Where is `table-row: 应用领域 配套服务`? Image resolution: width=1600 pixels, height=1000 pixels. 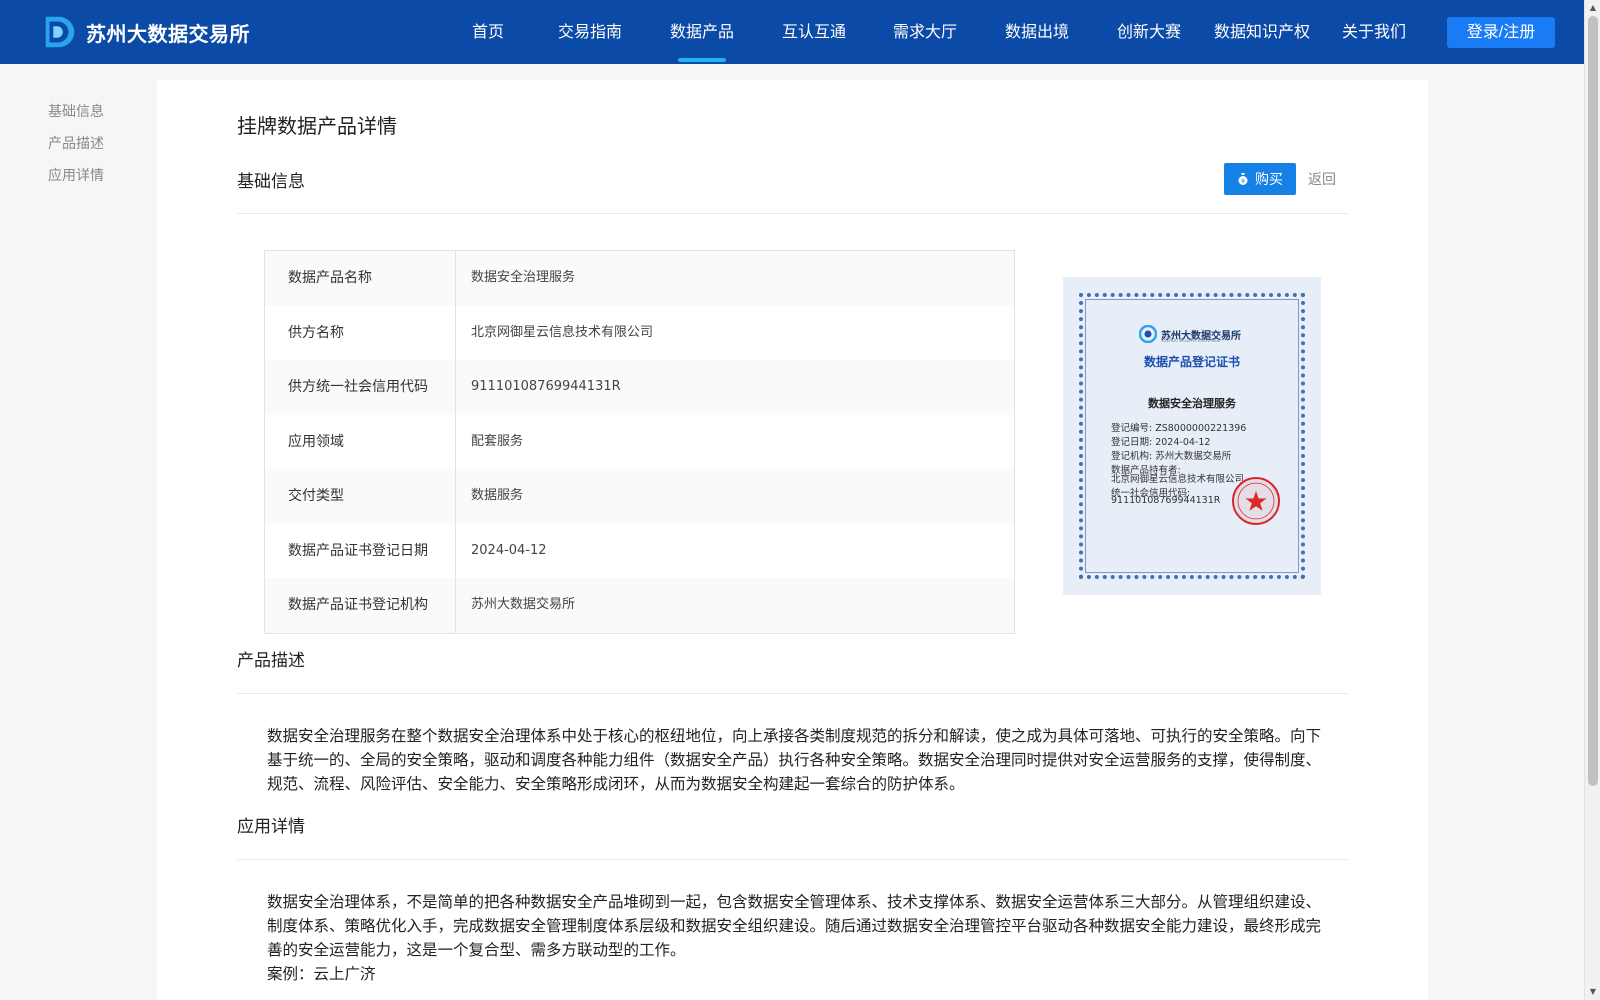
table-row: 应用领域 配套服务 is located at coordinates (639, 441).